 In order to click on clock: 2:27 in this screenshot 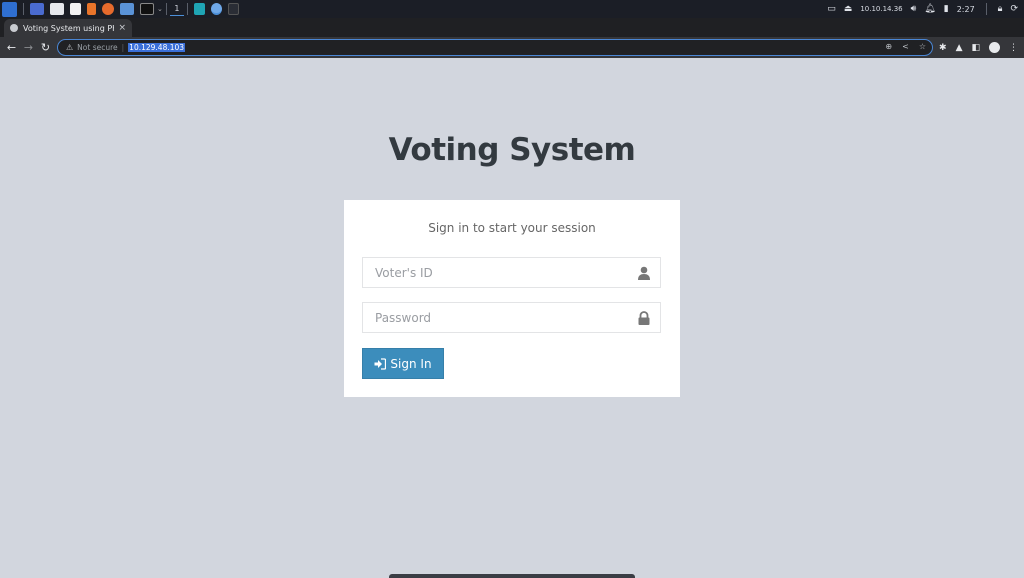, I will do `click(965, 9)`.